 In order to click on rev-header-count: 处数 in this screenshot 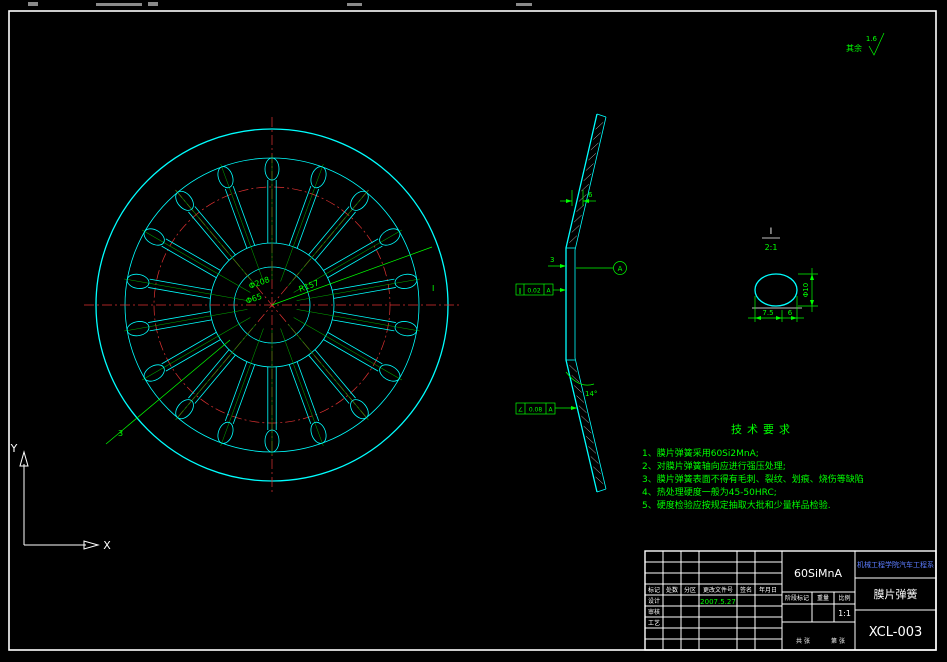, I will do `click(672, 590)`.